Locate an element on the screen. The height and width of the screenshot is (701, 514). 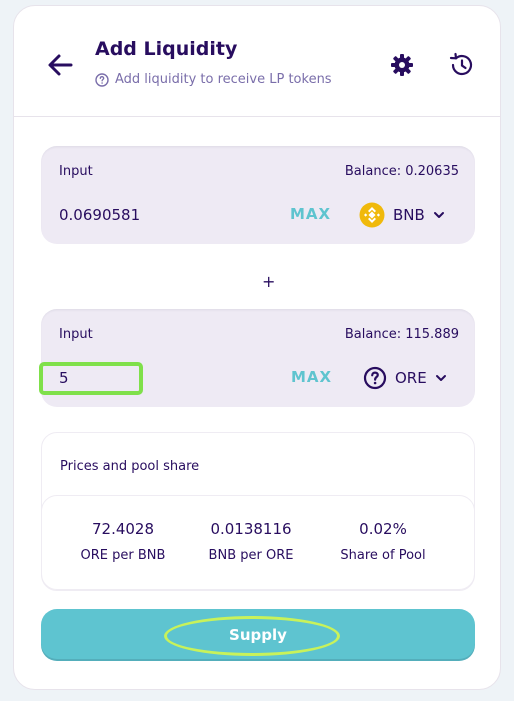
token-name: BNB is located at coordinates (409, 215).